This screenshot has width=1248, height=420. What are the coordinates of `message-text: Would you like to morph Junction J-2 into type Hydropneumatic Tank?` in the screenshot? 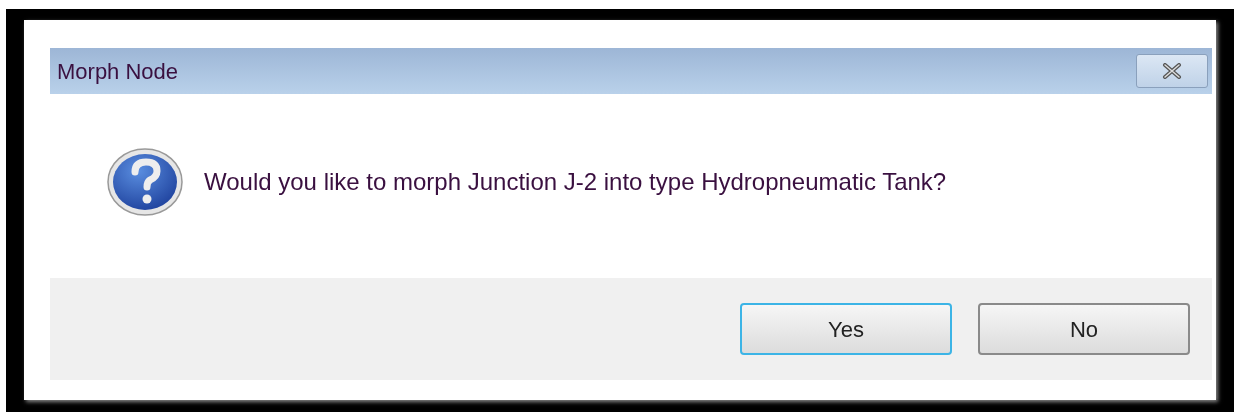 It's located at (575, 182).